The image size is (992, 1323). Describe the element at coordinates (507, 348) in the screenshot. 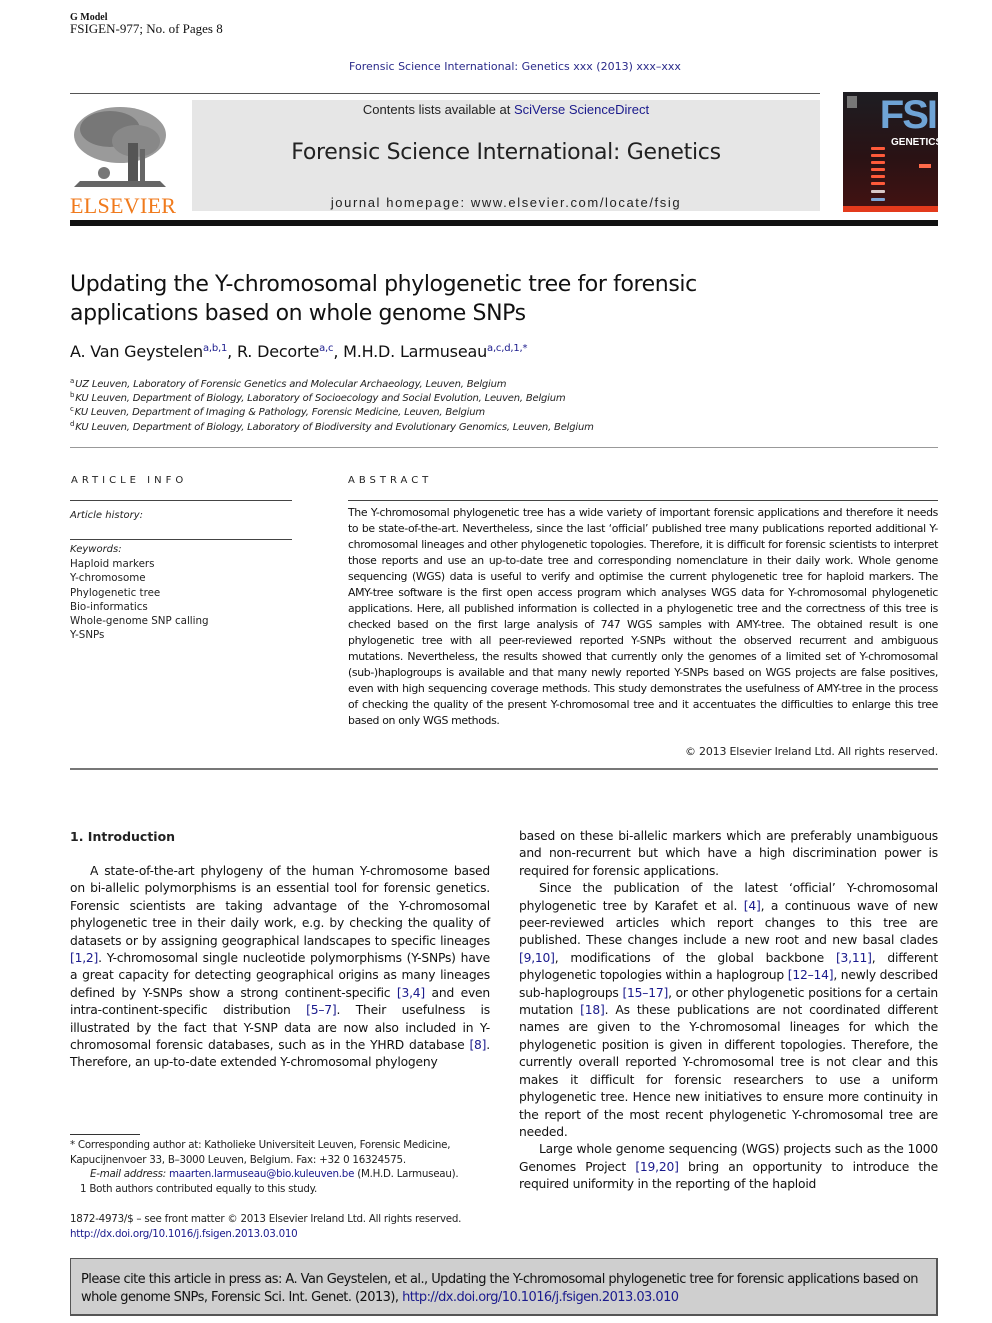

I see `author-affiliation-marks: a,c,d,1,*` at that location.